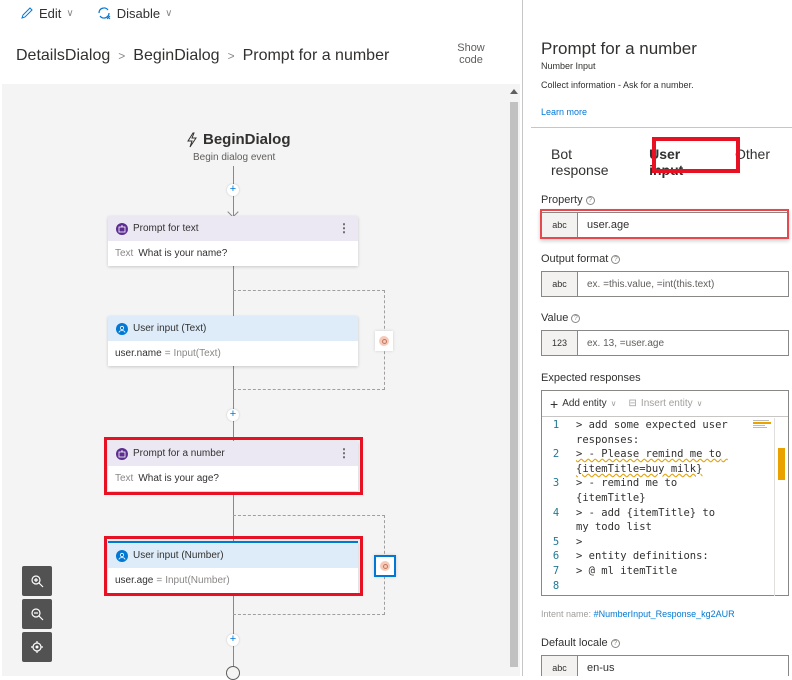  I want to click on breadcrumb-item: BeginDialog, so click(176, 56).